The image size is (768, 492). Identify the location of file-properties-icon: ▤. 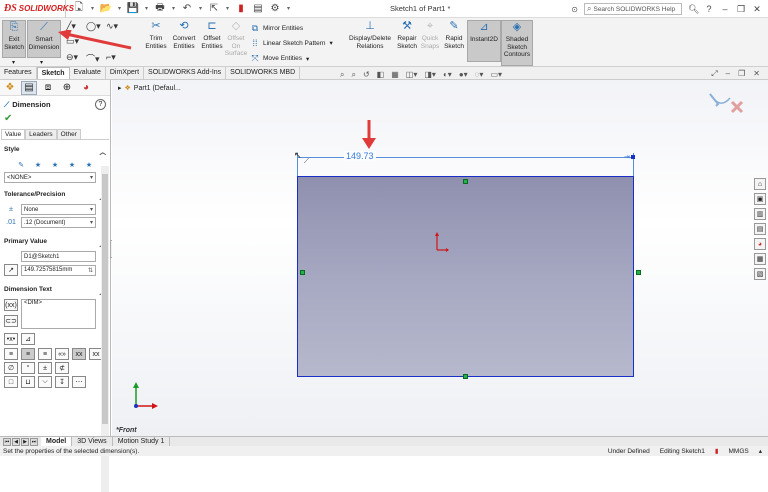
(258, 8).